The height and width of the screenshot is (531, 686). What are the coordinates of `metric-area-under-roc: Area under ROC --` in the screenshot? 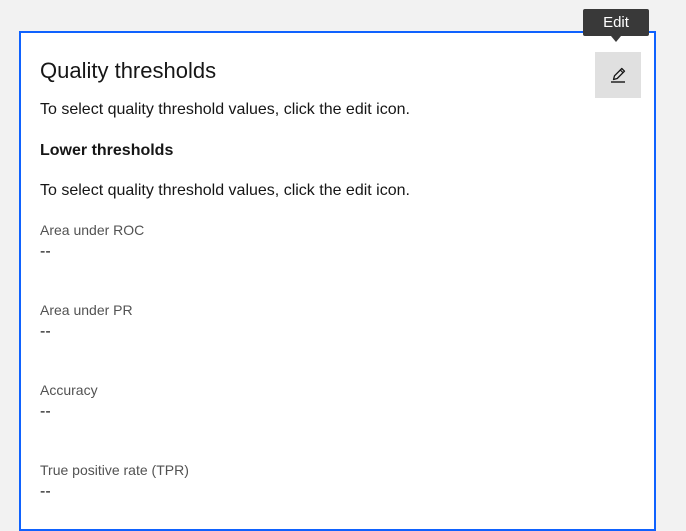 It's located at (92, 241).